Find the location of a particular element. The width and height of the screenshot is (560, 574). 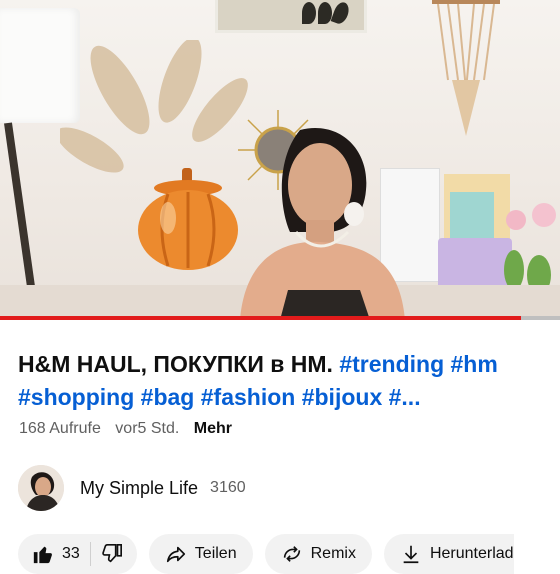

download-label: Herunterlad is located at coordinates (471, 553).